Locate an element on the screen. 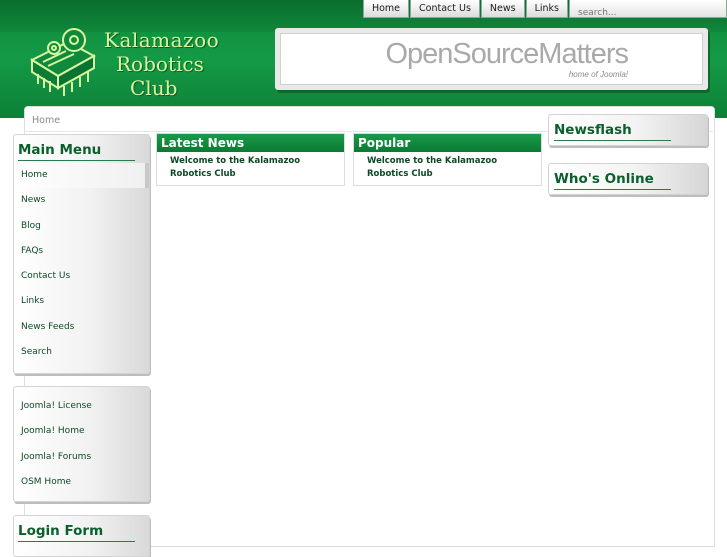 The image size is (727, 557). menu-item-joomla-forums: Joomla! Forums is located at coordinates (81, 457).